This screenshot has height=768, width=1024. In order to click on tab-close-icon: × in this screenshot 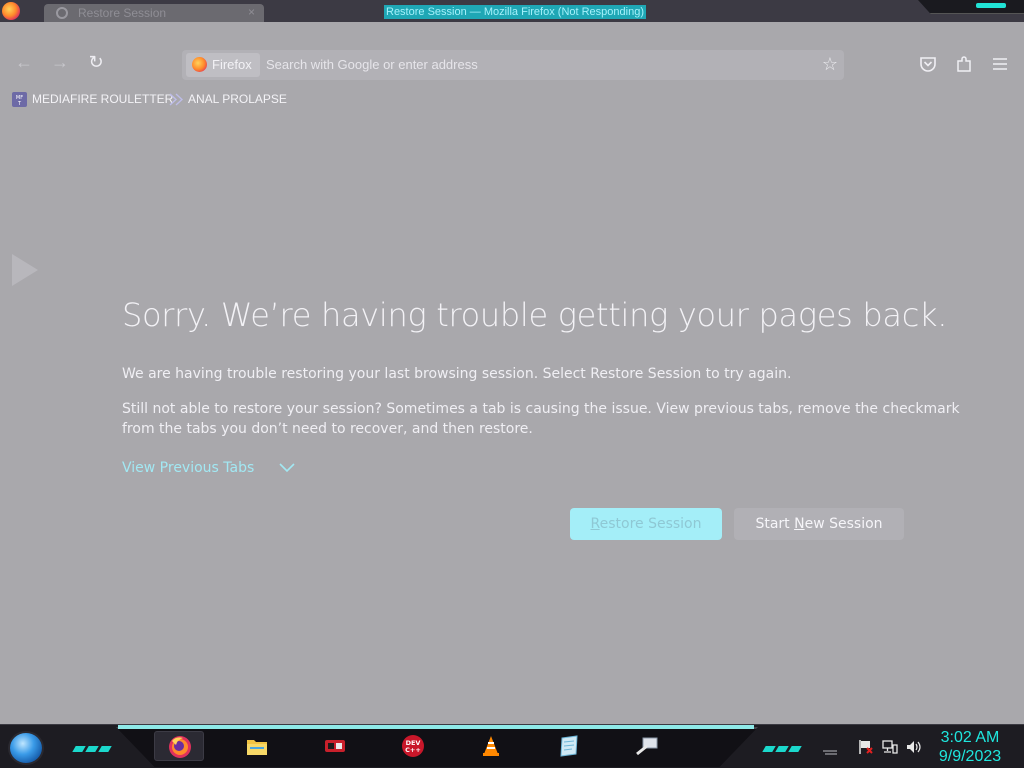, I will do `click(251, 12)`.